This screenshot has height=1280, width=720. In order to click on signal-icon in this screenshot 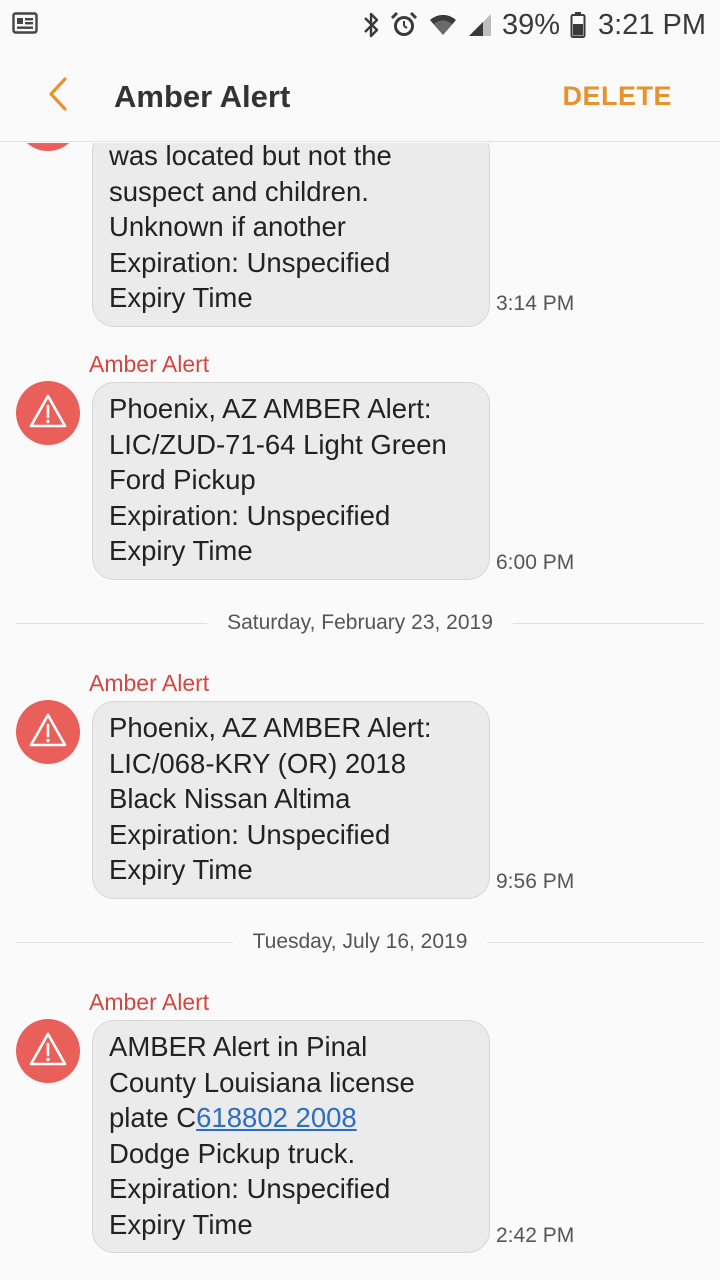, I will do `click(480, 25)`.